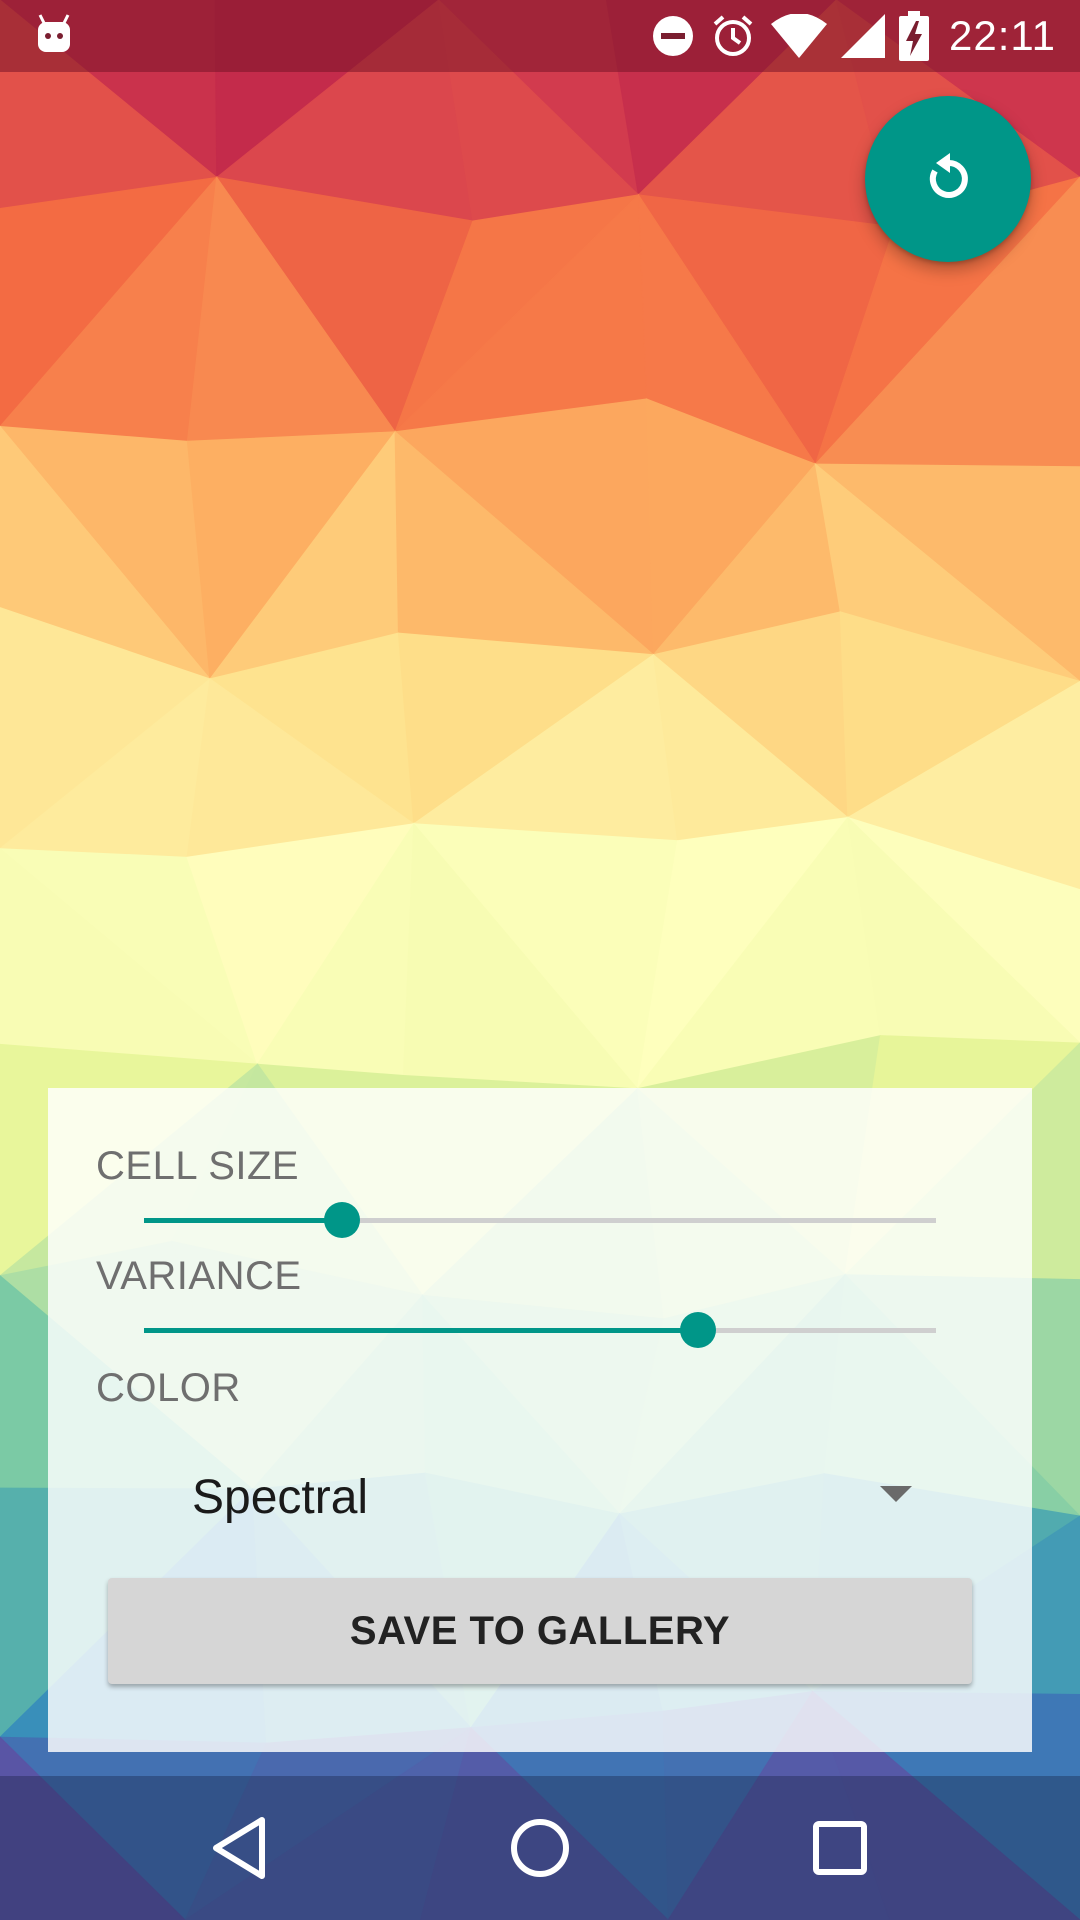 This screenshot has width=1080, height=1920. I want to click on refresh-button, so click(948, 179).